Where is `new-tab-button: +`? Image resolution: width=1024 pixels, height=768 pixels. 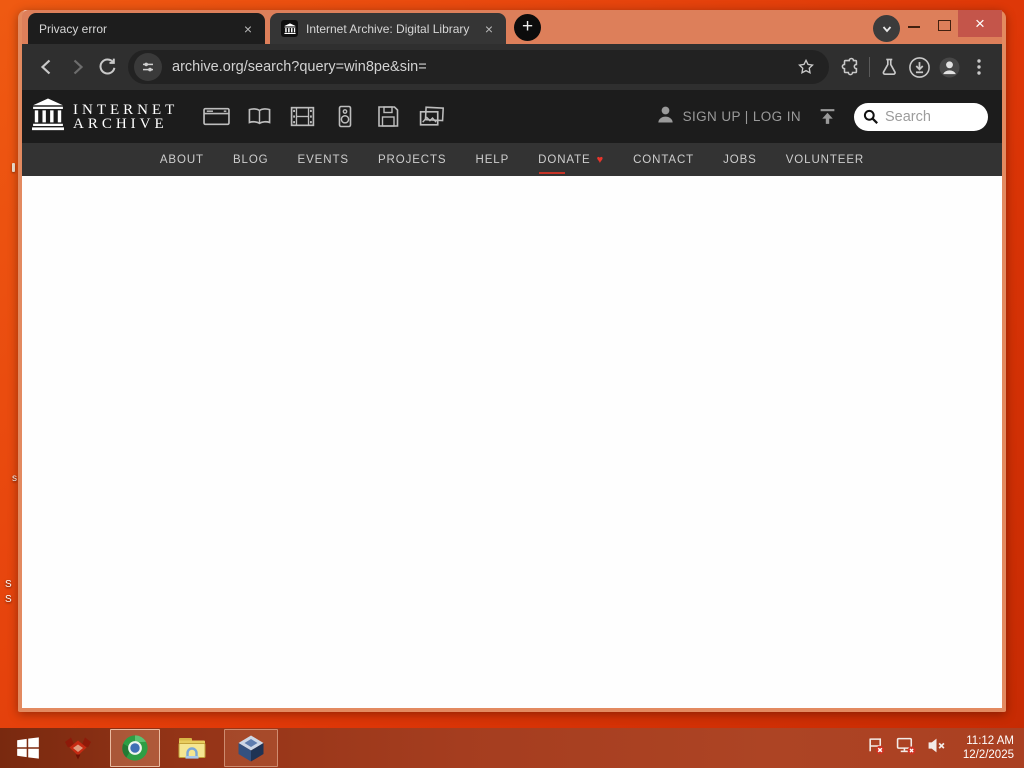 new-tab-button: + is located at coordinates (527, 27).